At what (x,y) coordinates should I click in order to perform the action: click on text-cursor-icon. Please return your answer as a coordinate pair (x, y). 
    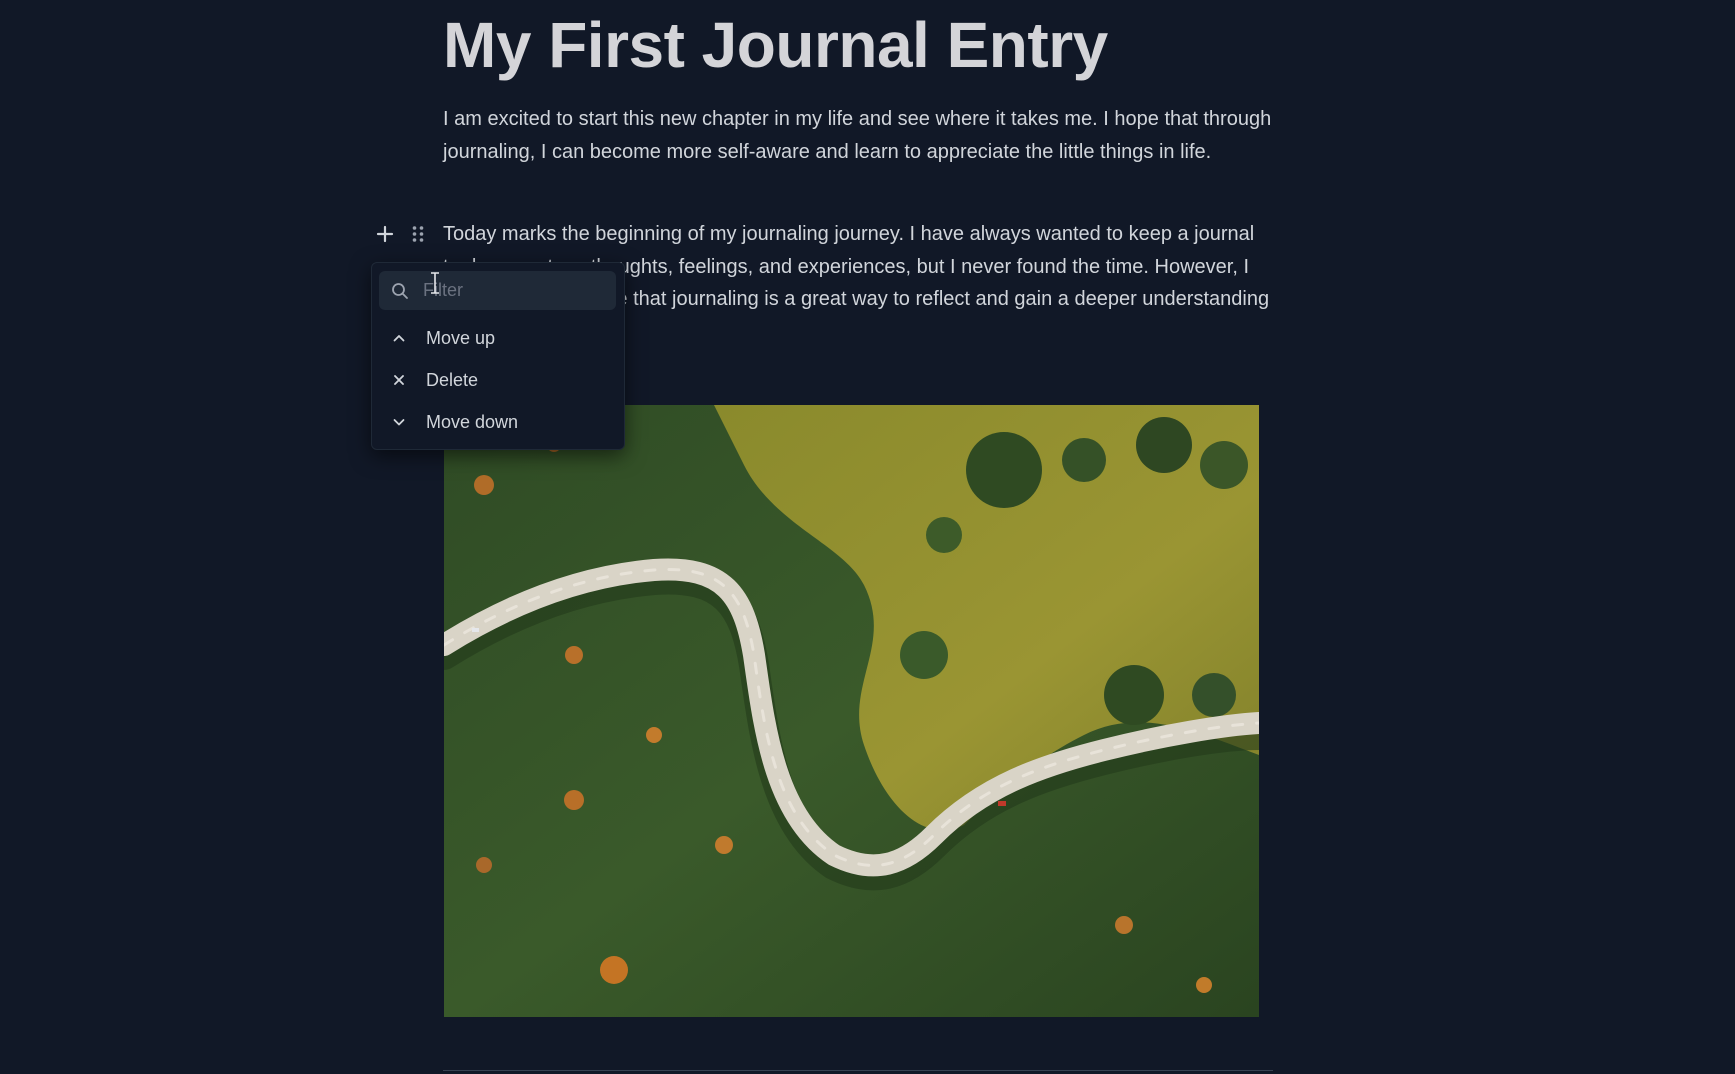
    Looking at the image, I should click on (435, 283).